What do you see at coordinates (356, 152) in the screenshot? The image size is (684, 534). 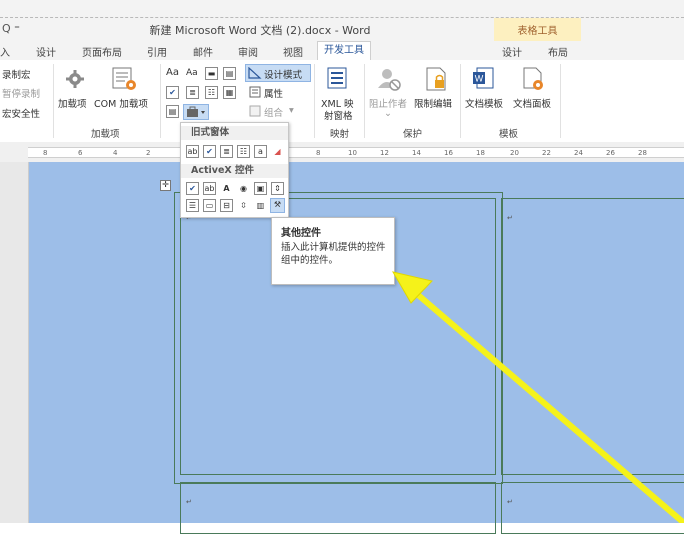 I see `ruler-track: 8 6 4 2 8 10 12 14 16 18 20 22 24 26 28` at bounding box center [356, 152].